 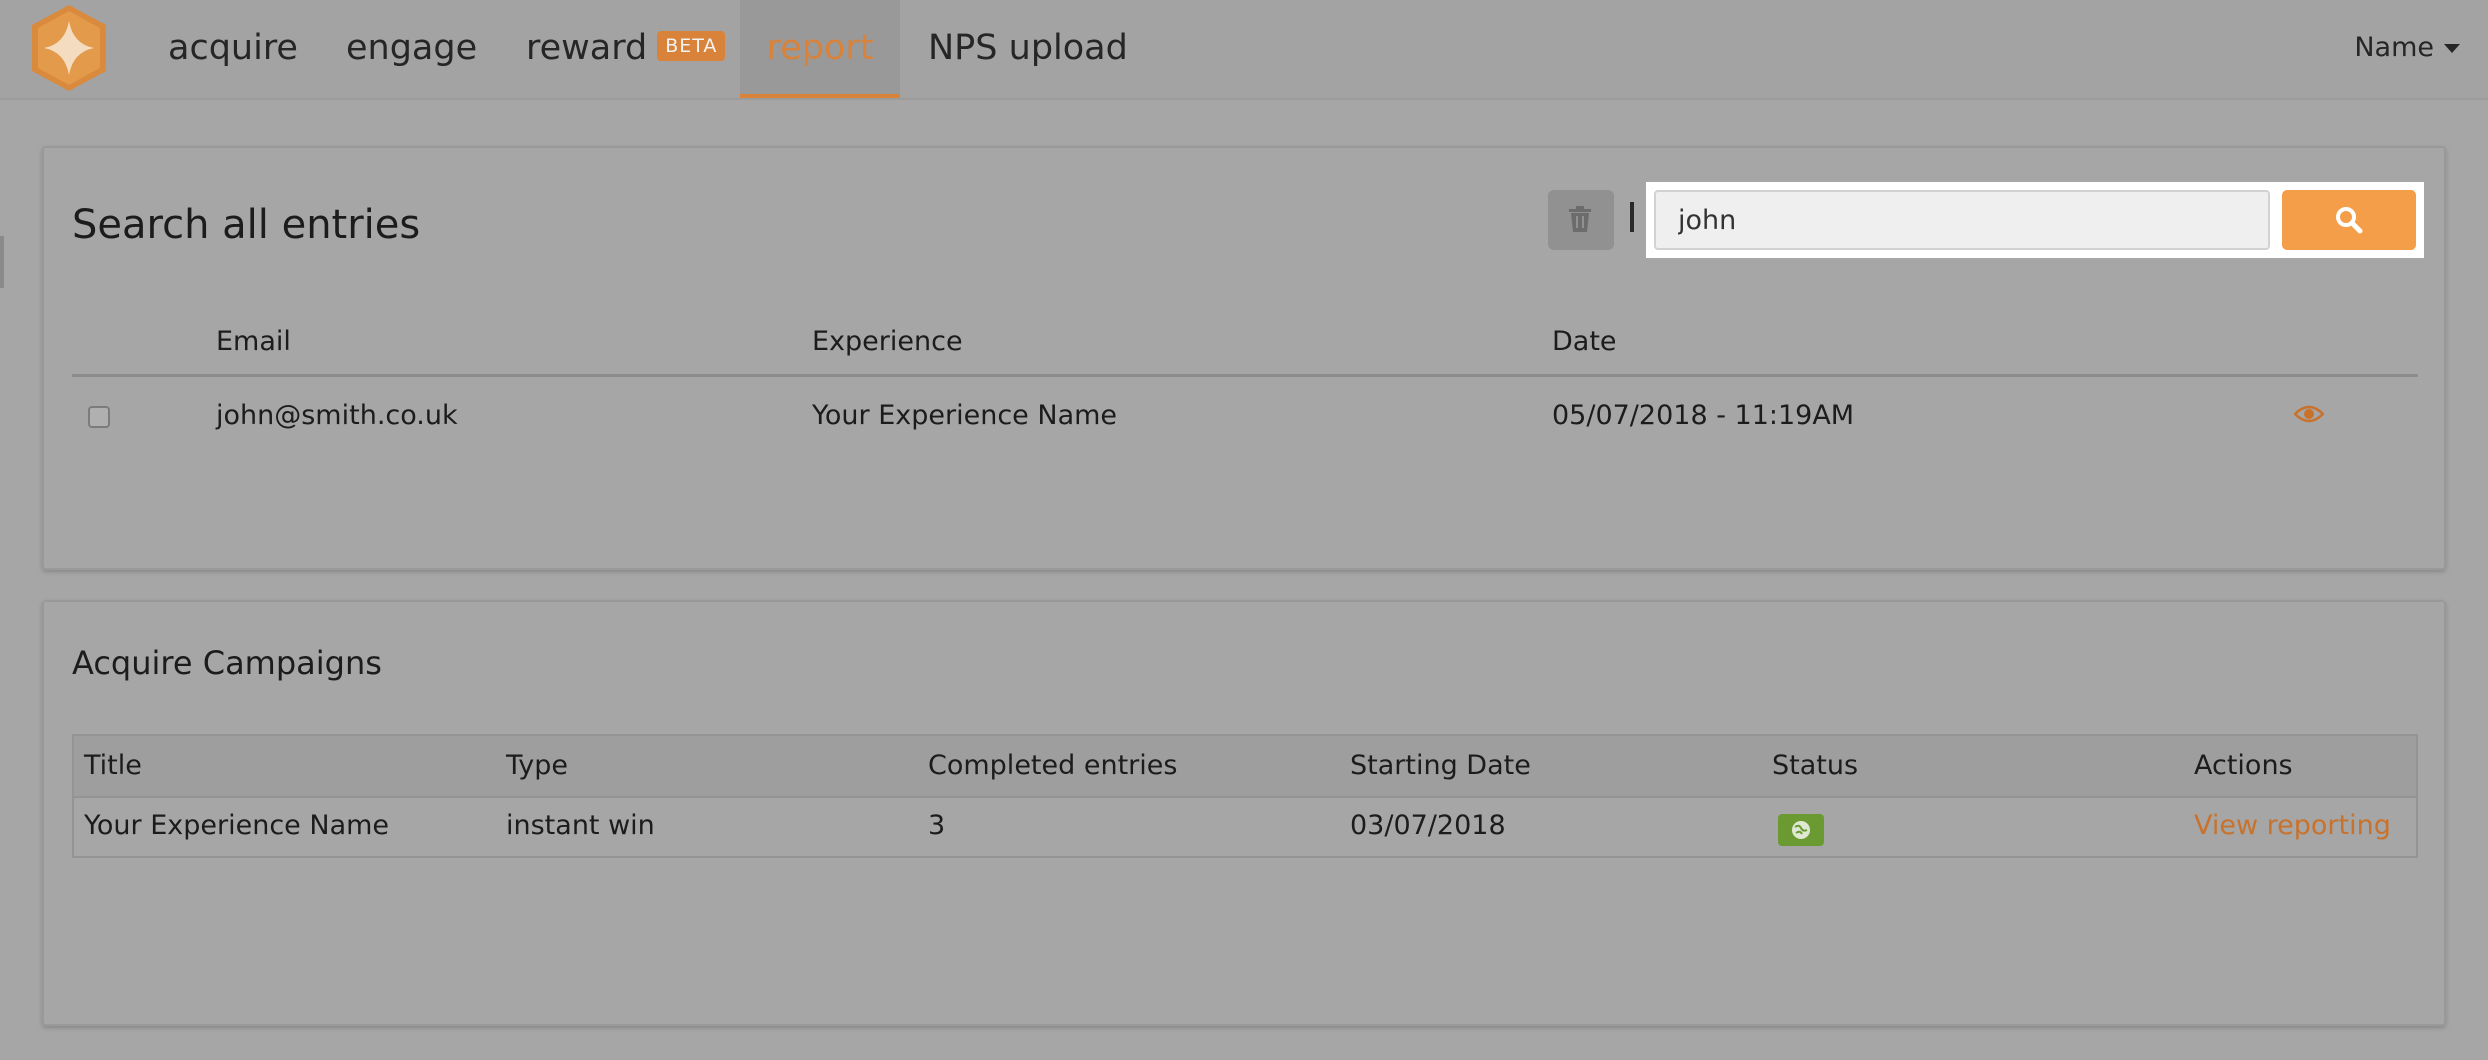 I want to click on nav-report: report, so click(x=820, y=49).